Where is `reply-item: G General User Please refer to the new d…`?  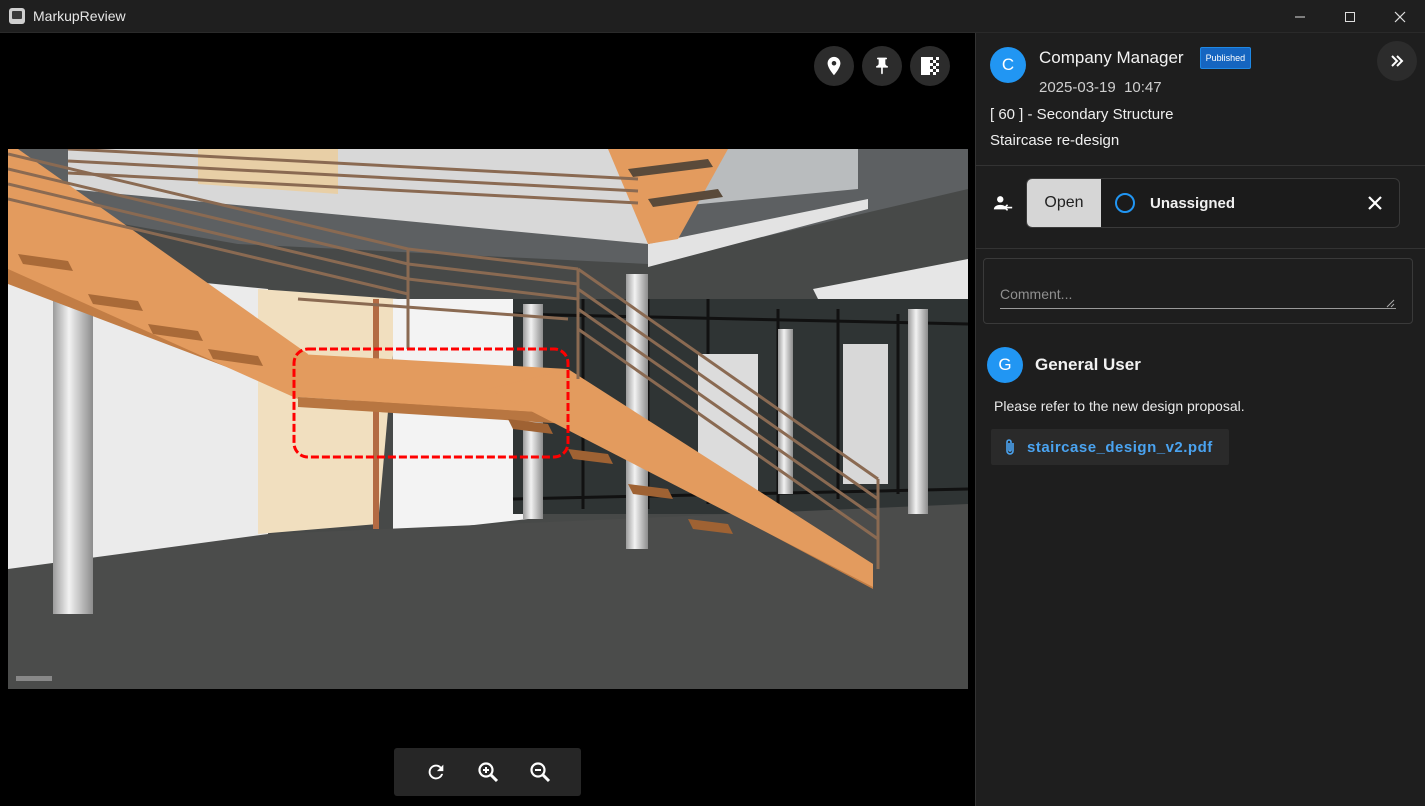
reply-item: G General User Please refer to the new d… is located at coordinates (1202, 406).